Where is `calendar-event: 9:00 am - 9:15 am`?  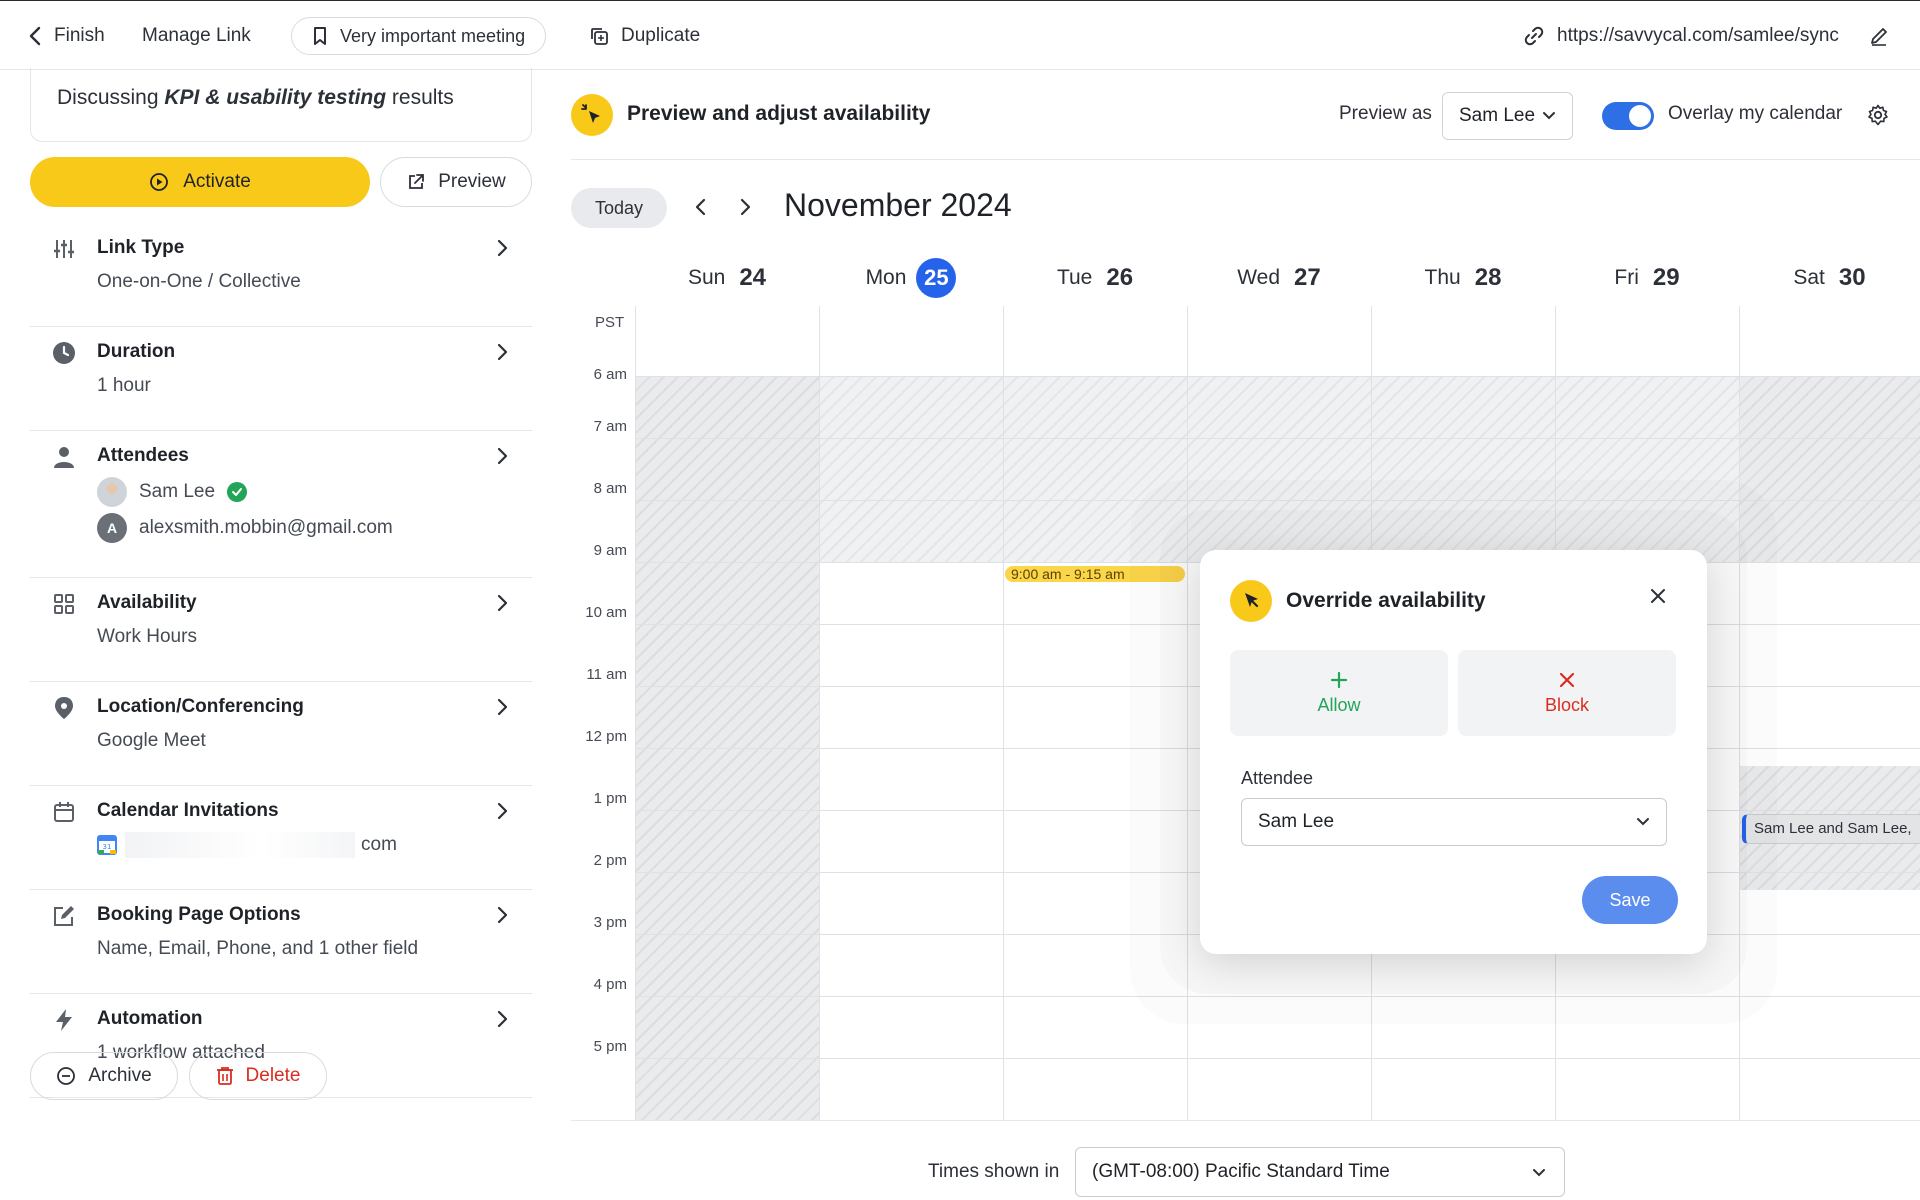
calendar-event: 9:00 am - 9:15 am is located at coordinates (1095, 574).